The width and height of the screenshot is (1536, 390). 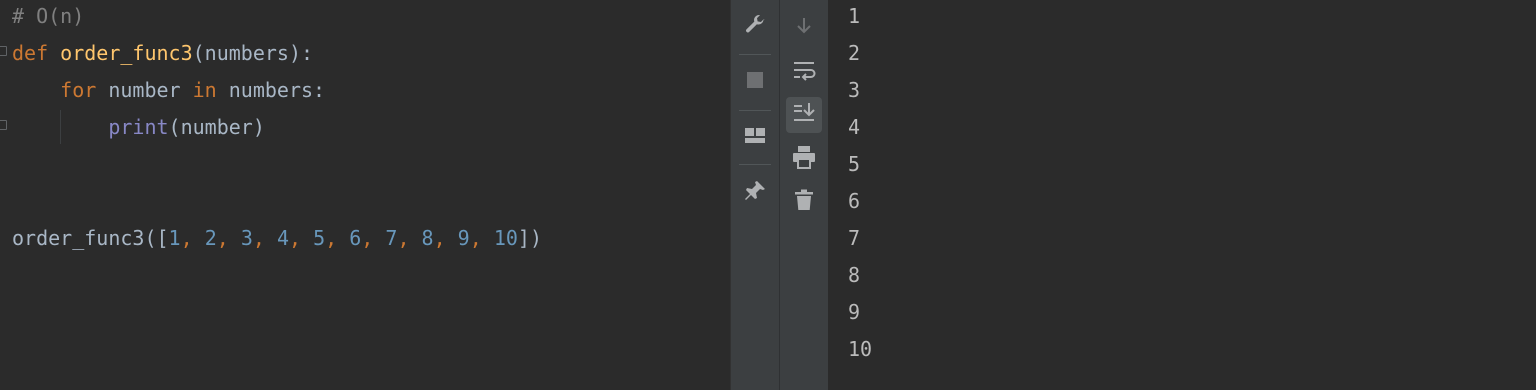 I want to click on console-output-line: 3, so click(x=854, y=90).